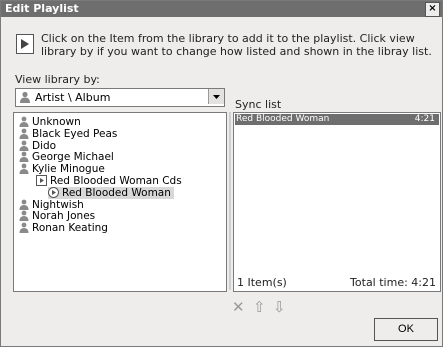  I want to click on item-count: 1 Item(s), so click(262, 282).